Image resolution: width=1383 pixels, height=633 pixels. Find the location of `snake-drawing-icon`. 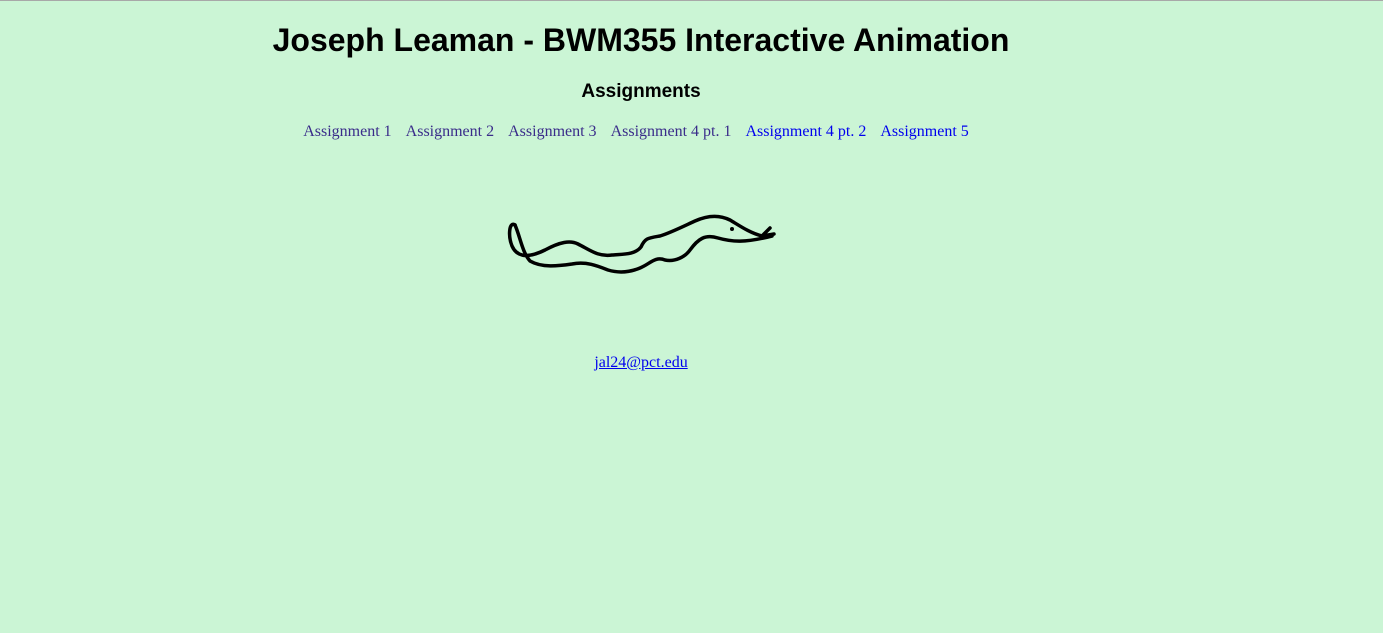

snake-drawing-icon is located at coordinates (641, 244).